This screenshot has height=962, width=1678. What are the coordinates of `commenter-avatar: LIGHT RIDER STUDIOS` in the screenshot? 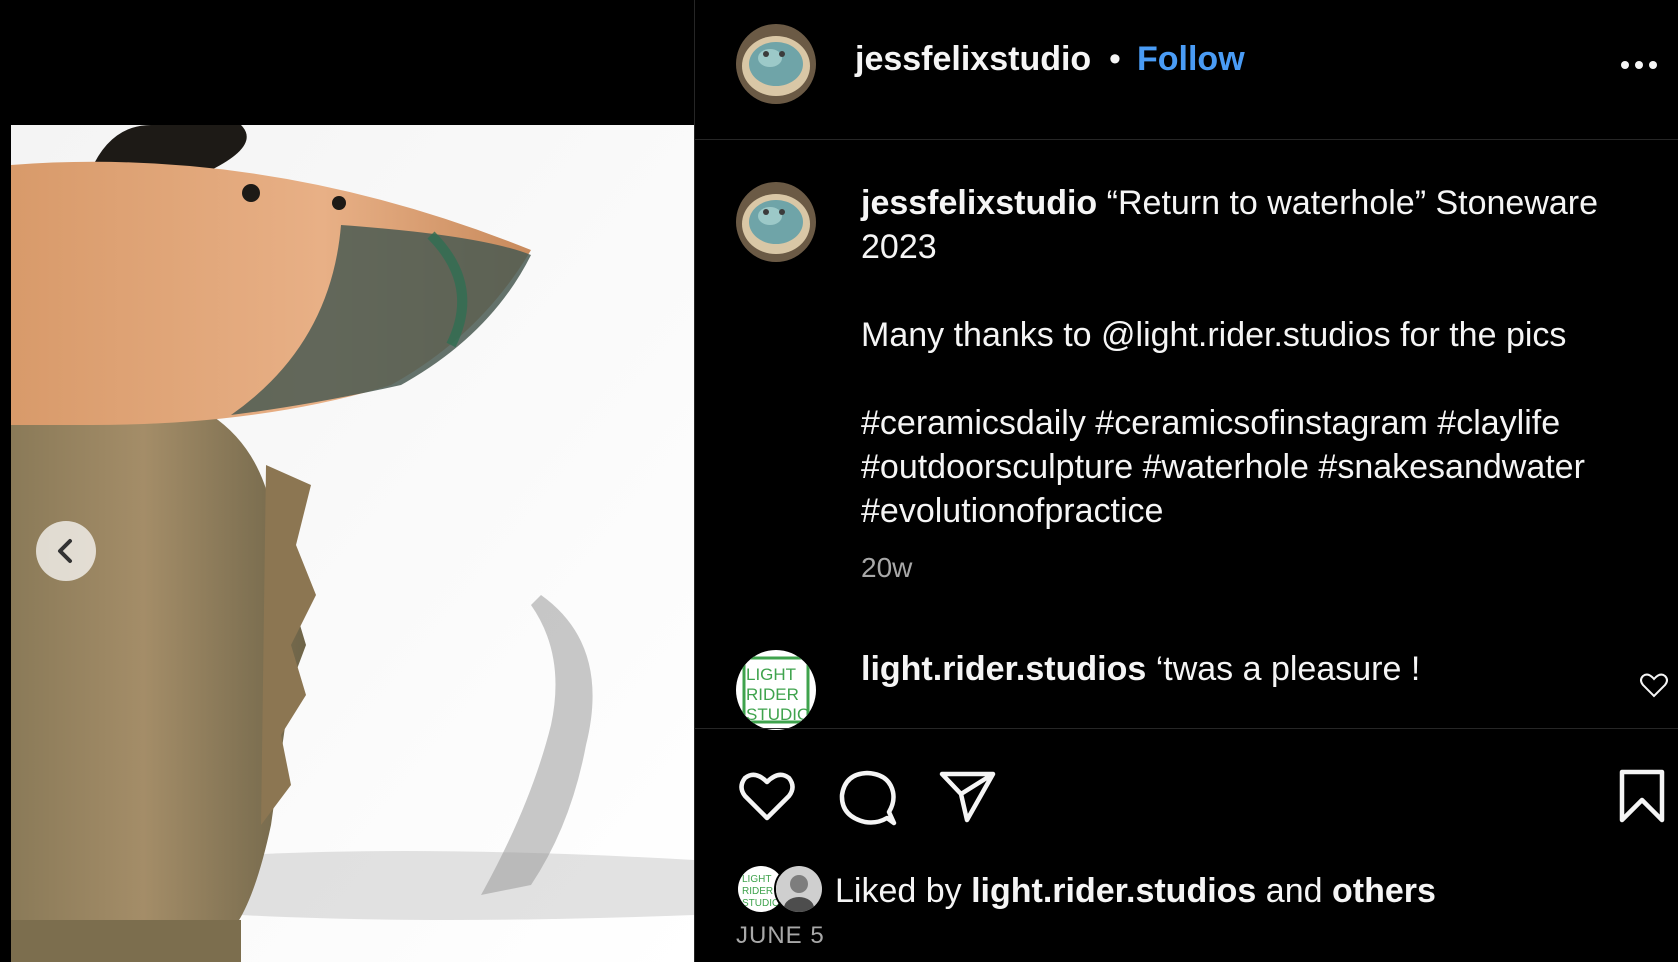 It's located at (776, 690).